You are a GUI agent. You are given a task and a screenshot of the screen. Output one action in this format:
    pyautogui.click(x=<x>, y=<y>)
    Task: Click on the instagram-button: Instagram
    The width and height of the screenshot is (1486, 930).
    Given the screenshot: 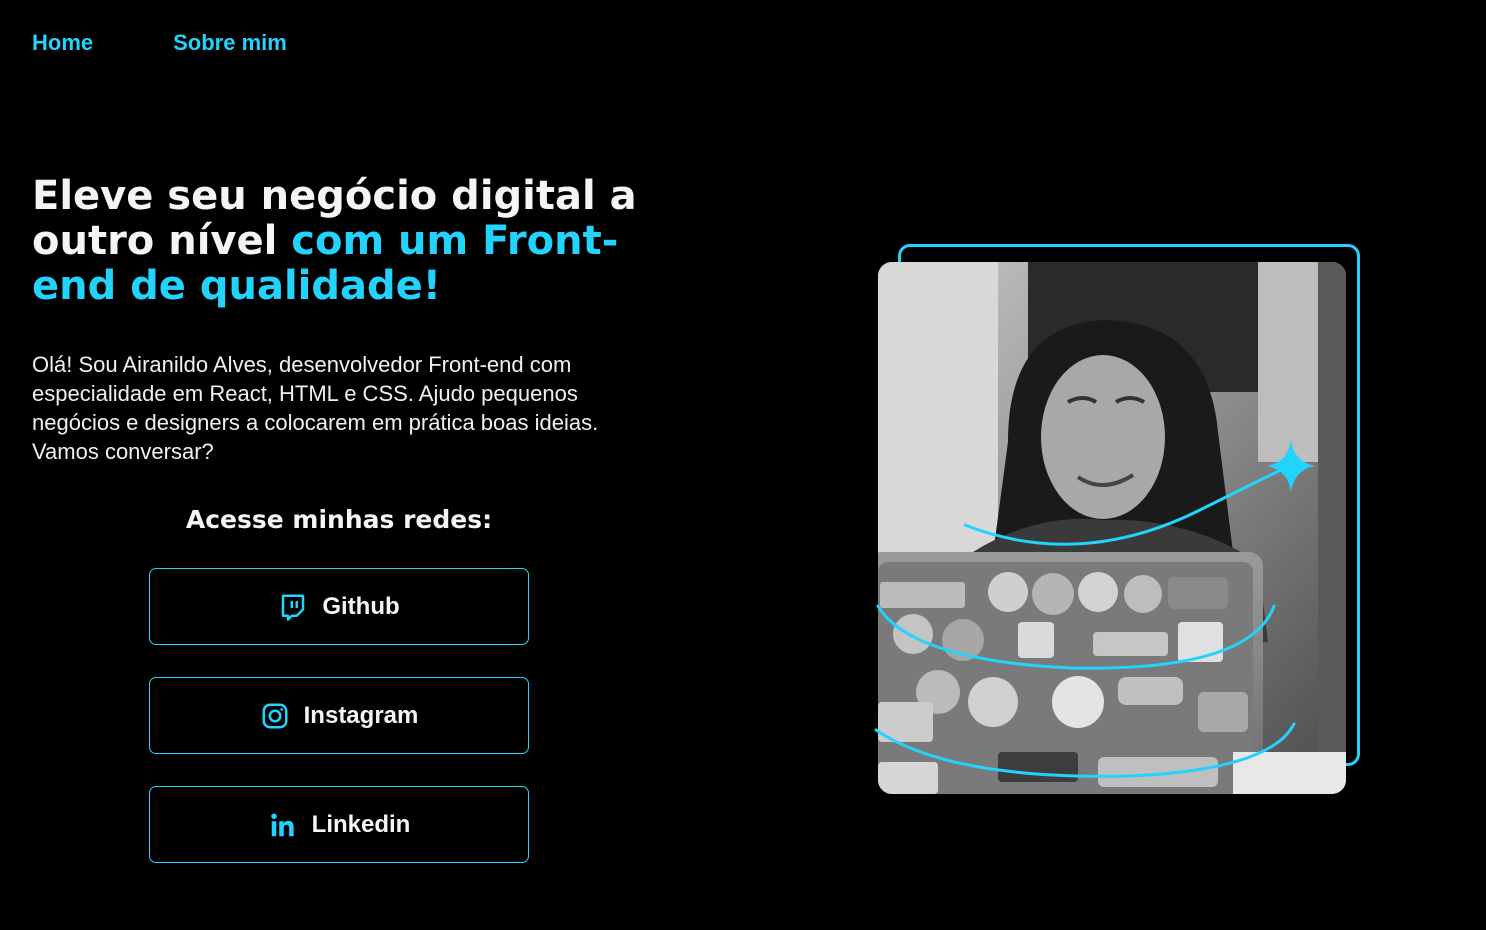 What is the action you would take?
    pyautogui.click(x=339, y=715)
    